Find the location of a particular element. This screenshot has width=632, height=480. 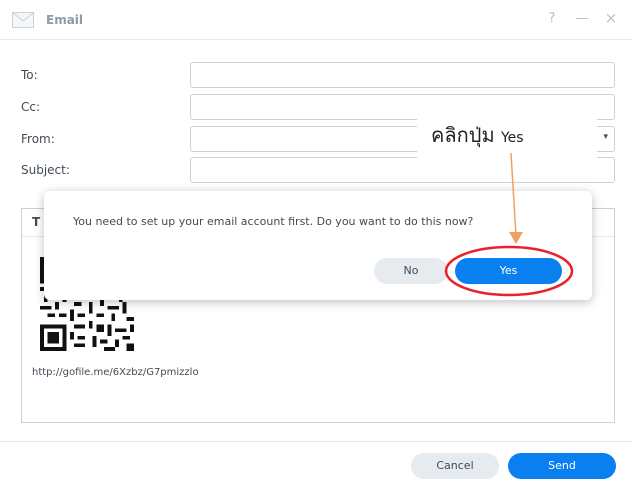

chevron-down-icon: ▾ is located at coordinates (605, 137).